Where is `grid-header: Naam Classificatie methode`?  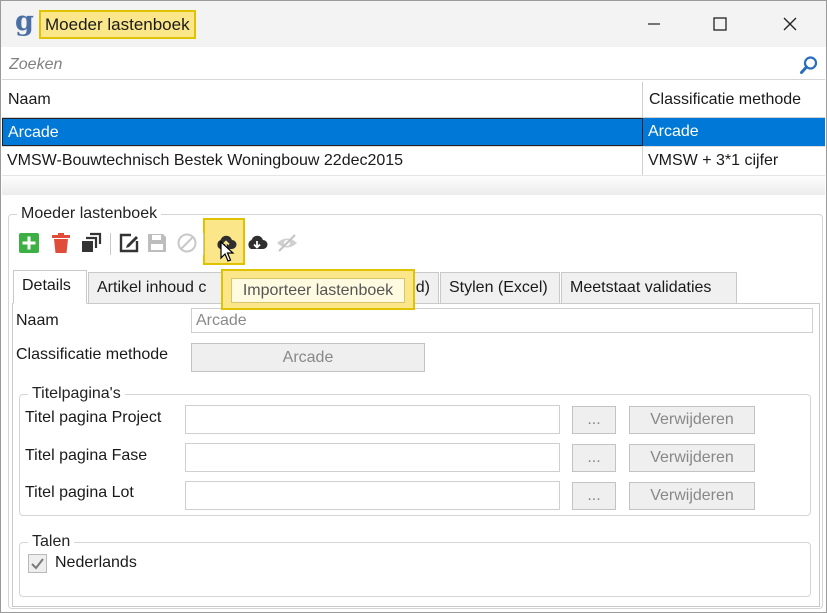 grid-header: Naam Classificatie methode is located at coordinates (413, 100).